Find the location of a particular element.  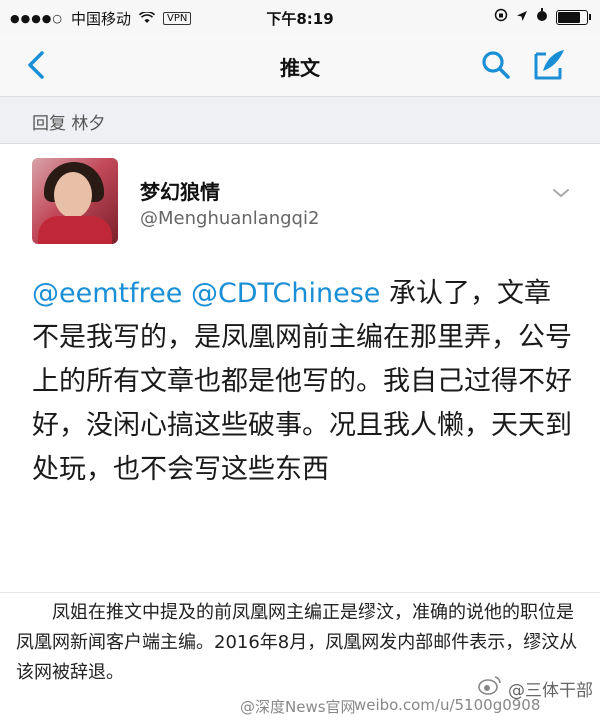

status-right is located at coordinates (542, 17).